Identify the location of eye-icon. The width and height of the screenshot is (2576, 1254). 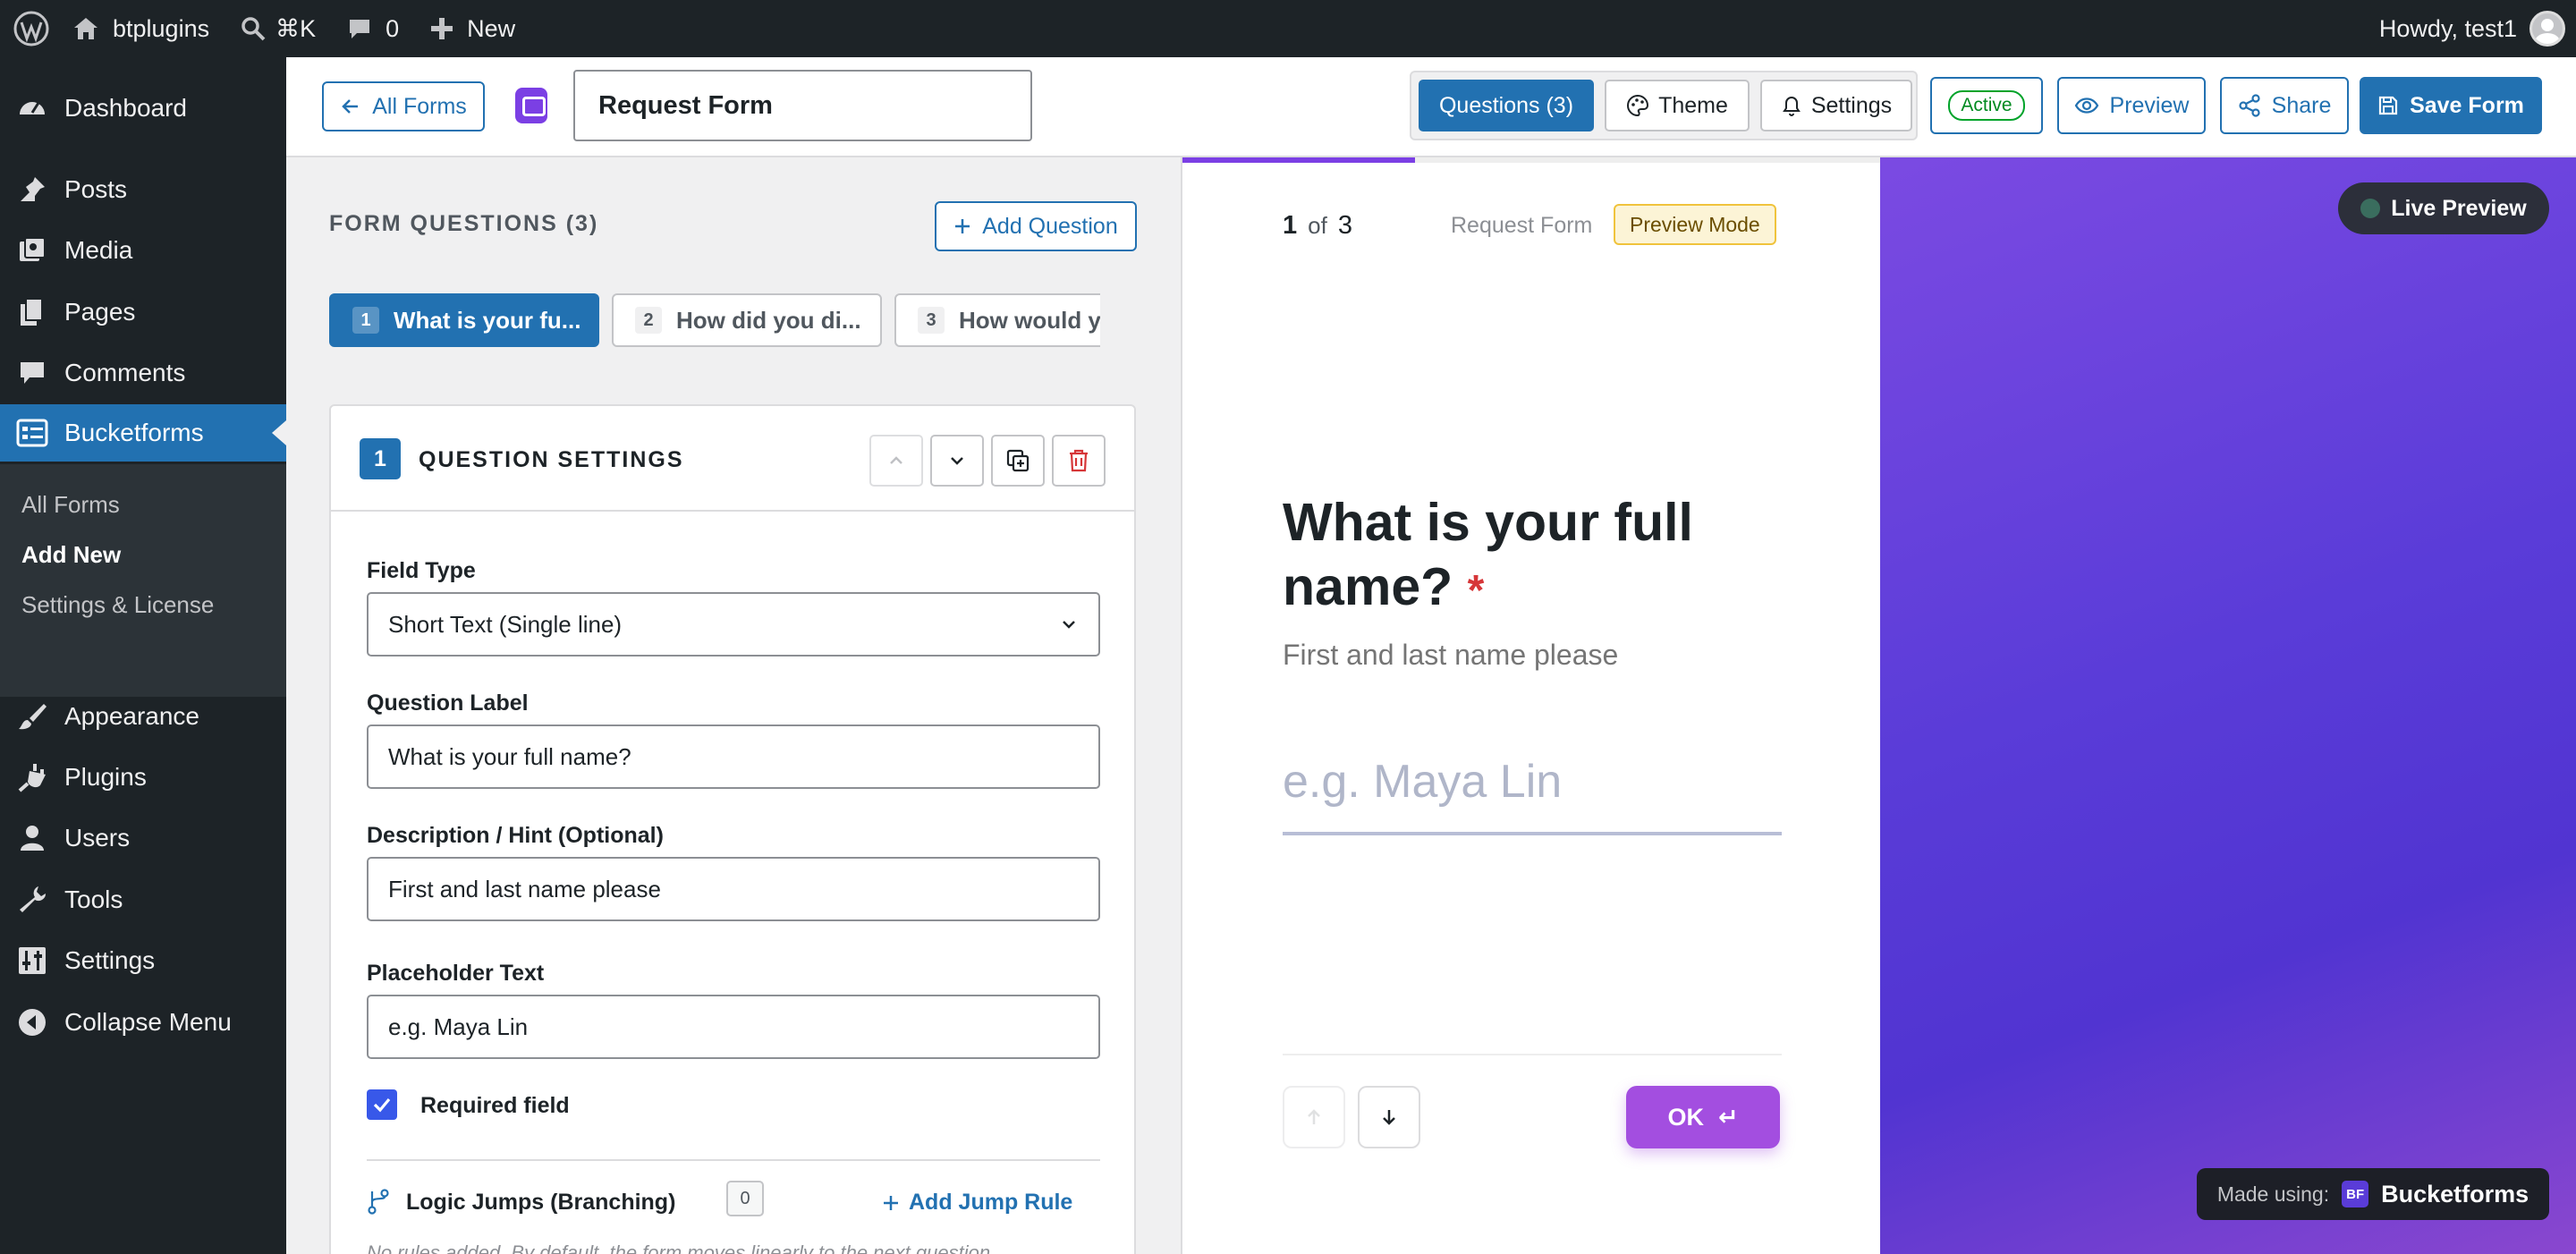
(2086, 105).